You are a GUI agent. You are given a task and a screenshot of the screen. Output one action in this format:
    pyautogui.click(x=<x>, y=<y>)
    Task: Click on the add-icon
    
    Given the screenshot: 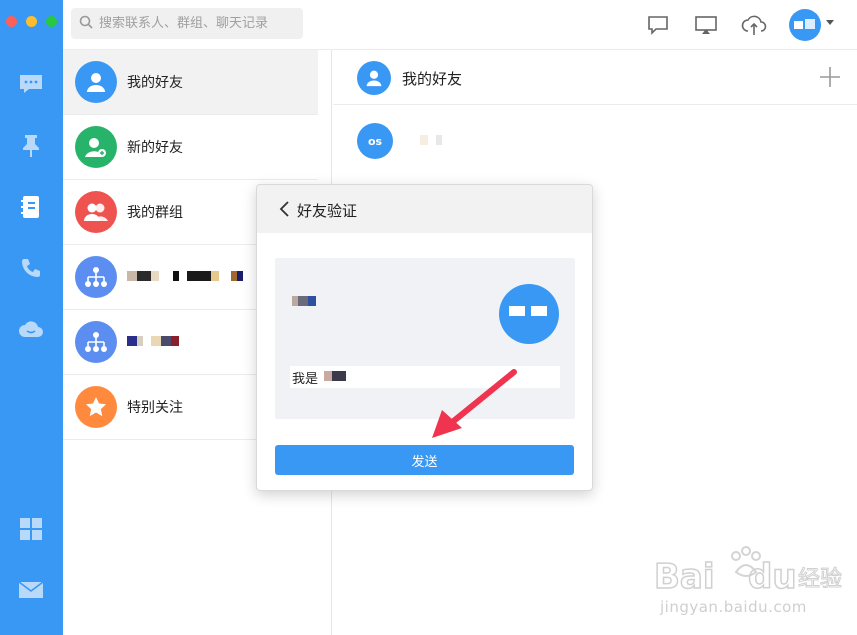 What is the action you would take?
    pyautogui.click(x=830, y=77)
    